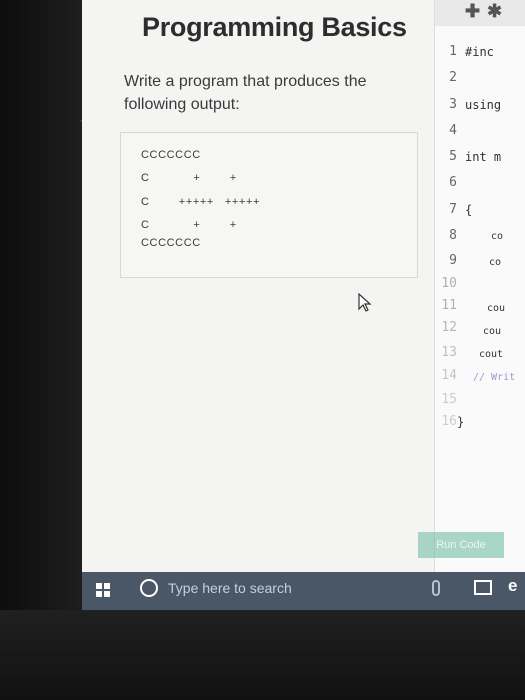  Describe the element at coordinates (262, 655) in the screenshot. I see `monitor-bezel-bottom` at that location.